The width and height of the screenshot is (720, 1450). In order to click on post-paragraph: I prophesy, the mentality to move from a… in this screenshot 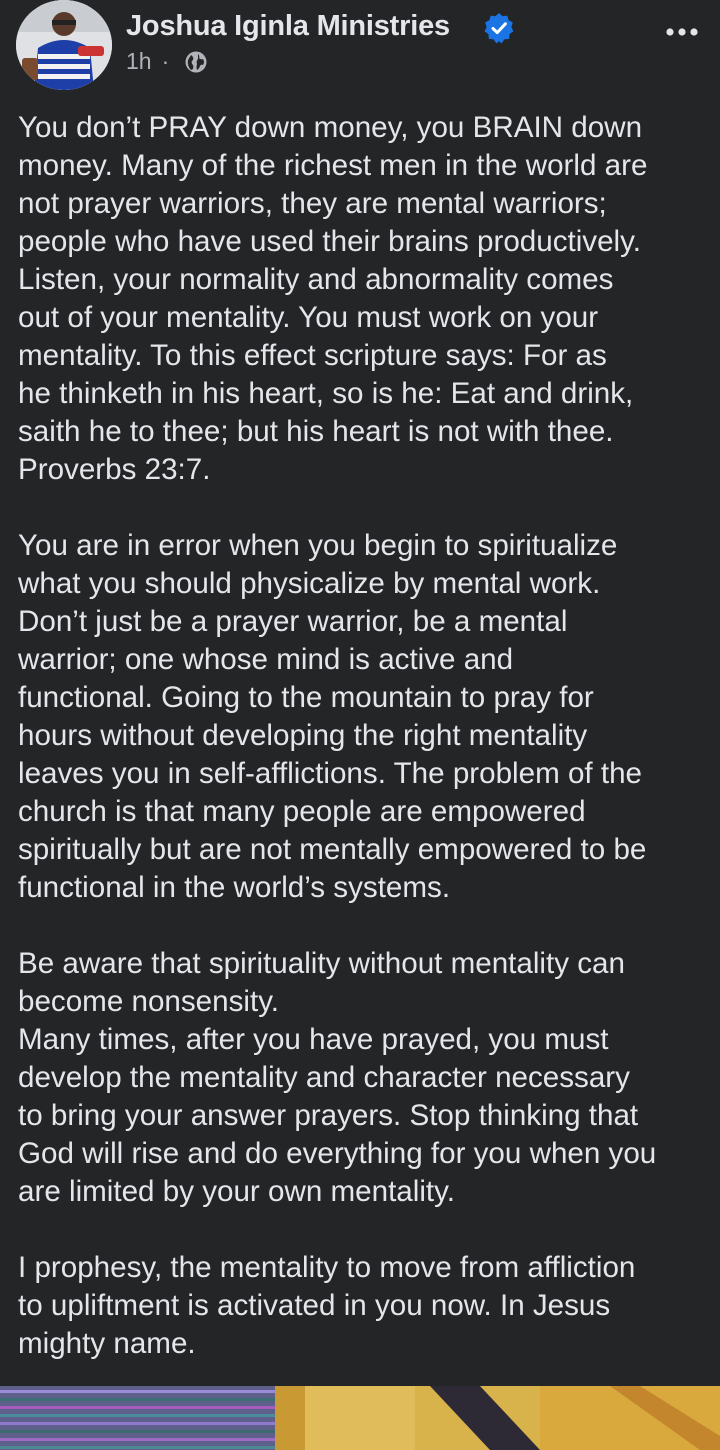, I will do `click(327, 1305)`.